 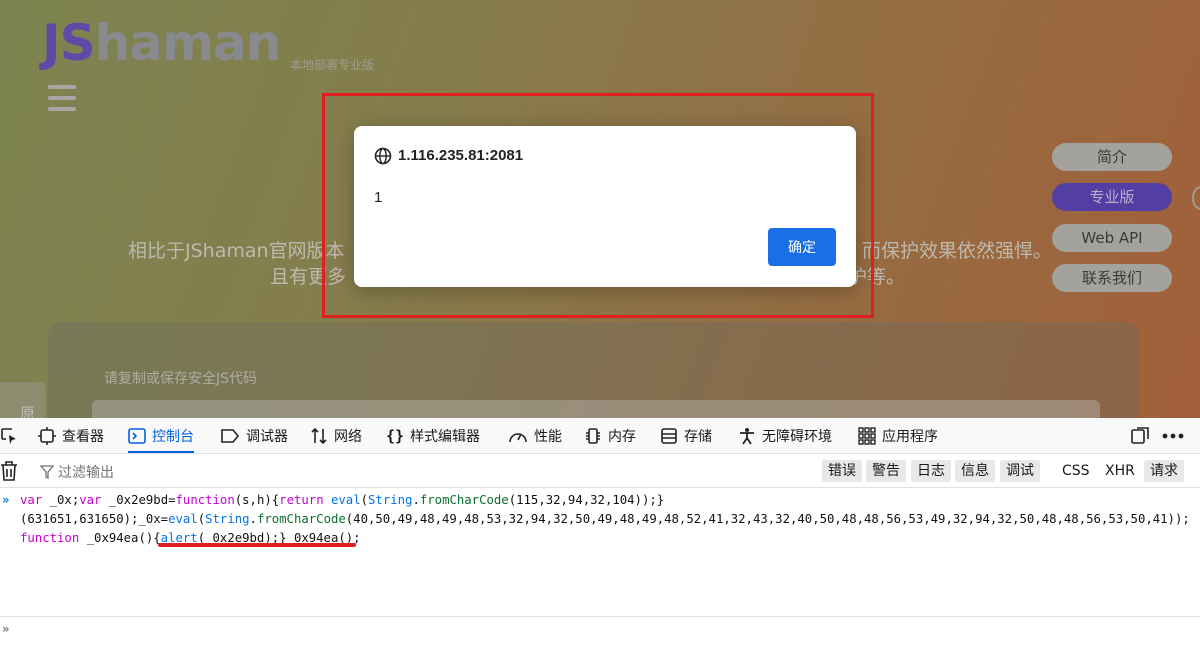 I want to click on network-icon, so click(x=319, y=436).